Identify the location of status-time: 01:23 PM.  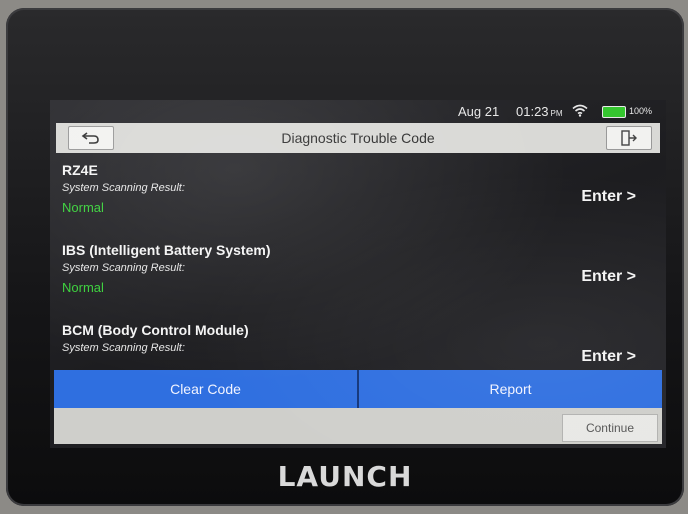
(539, 111).